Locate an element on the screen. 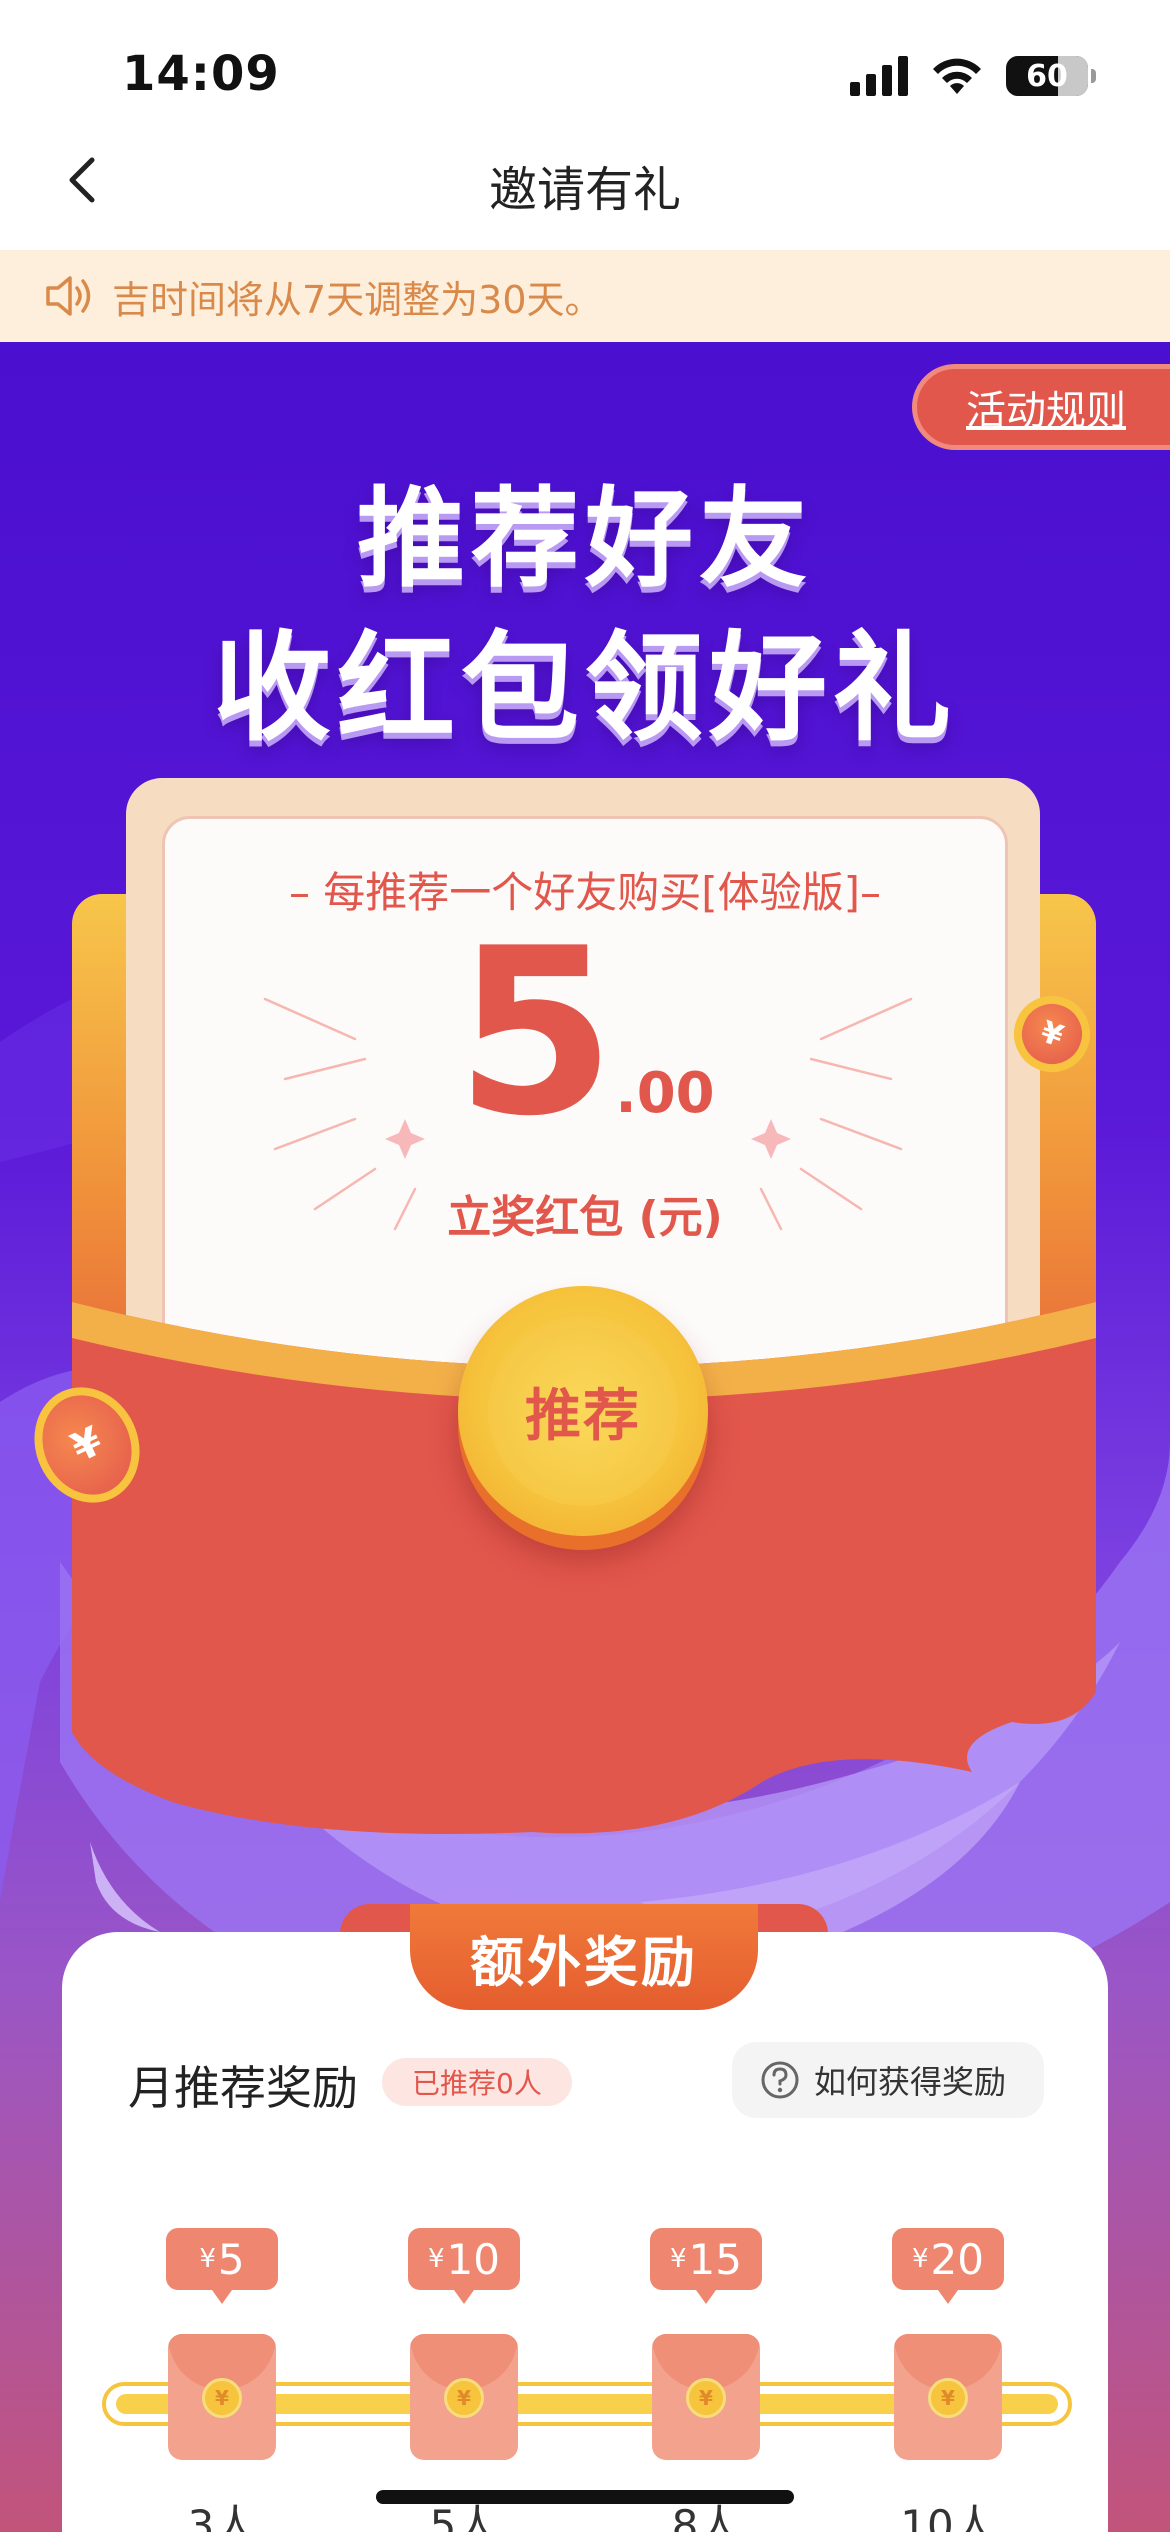 The image size is (1170, 2532). battery-level: 60 is located at coordinates (1047, 76).